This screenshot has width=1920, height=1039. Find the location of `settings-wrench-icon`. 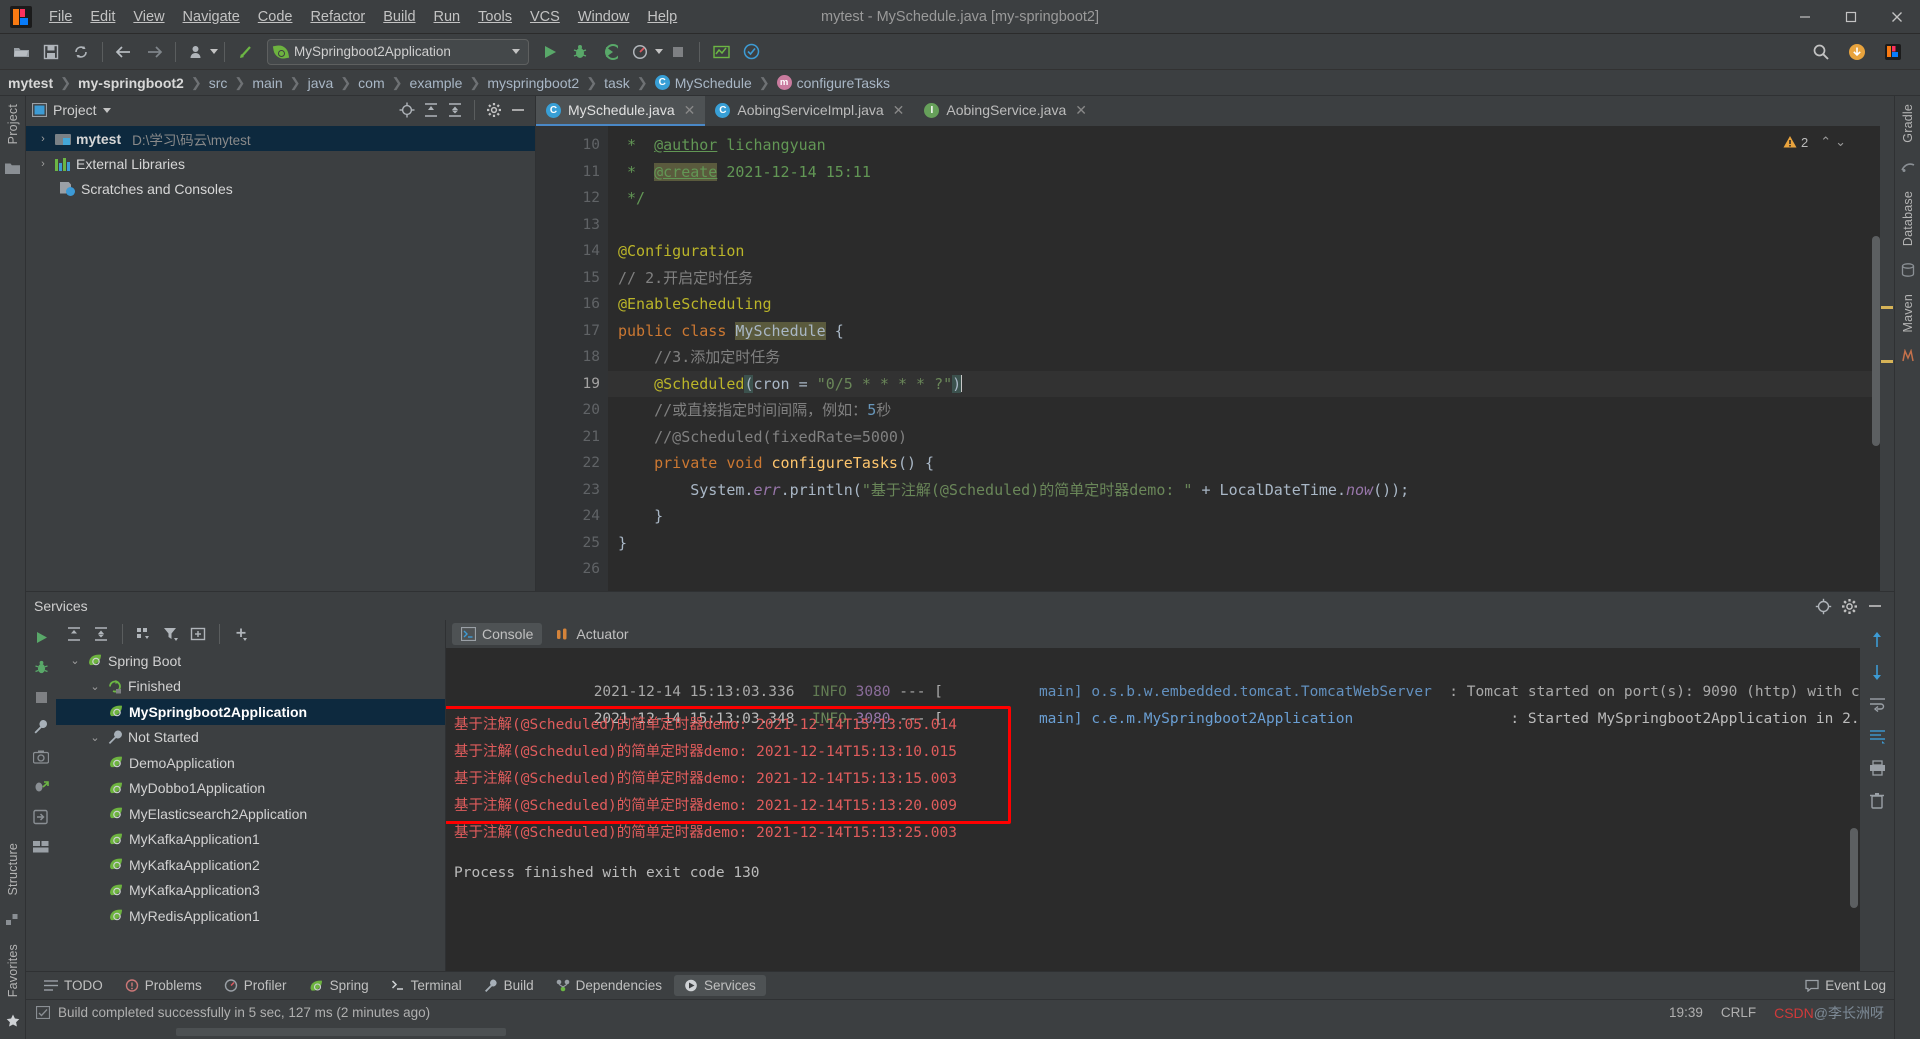

settings-wrench-icon is located at coordinates (41, 727).